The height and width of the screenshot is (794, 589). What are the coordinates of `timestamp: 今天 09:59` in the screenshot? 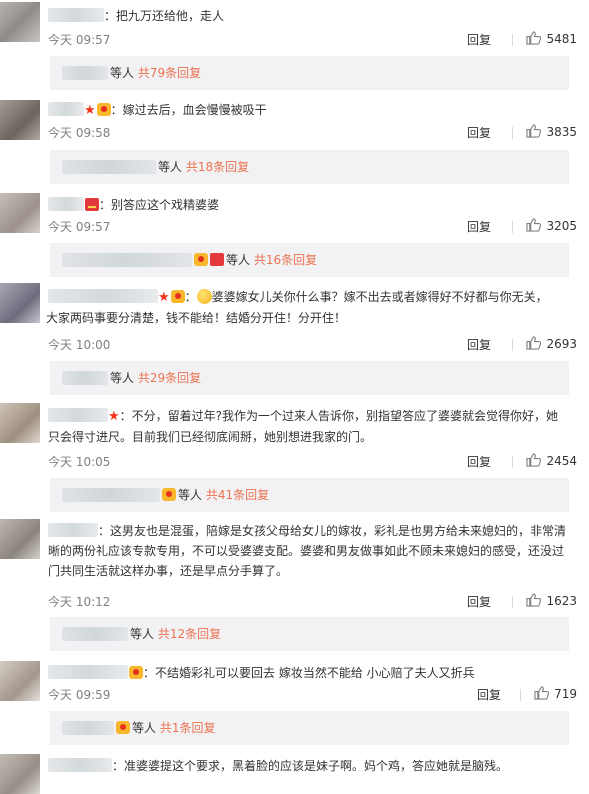 It's located at (79, 695).